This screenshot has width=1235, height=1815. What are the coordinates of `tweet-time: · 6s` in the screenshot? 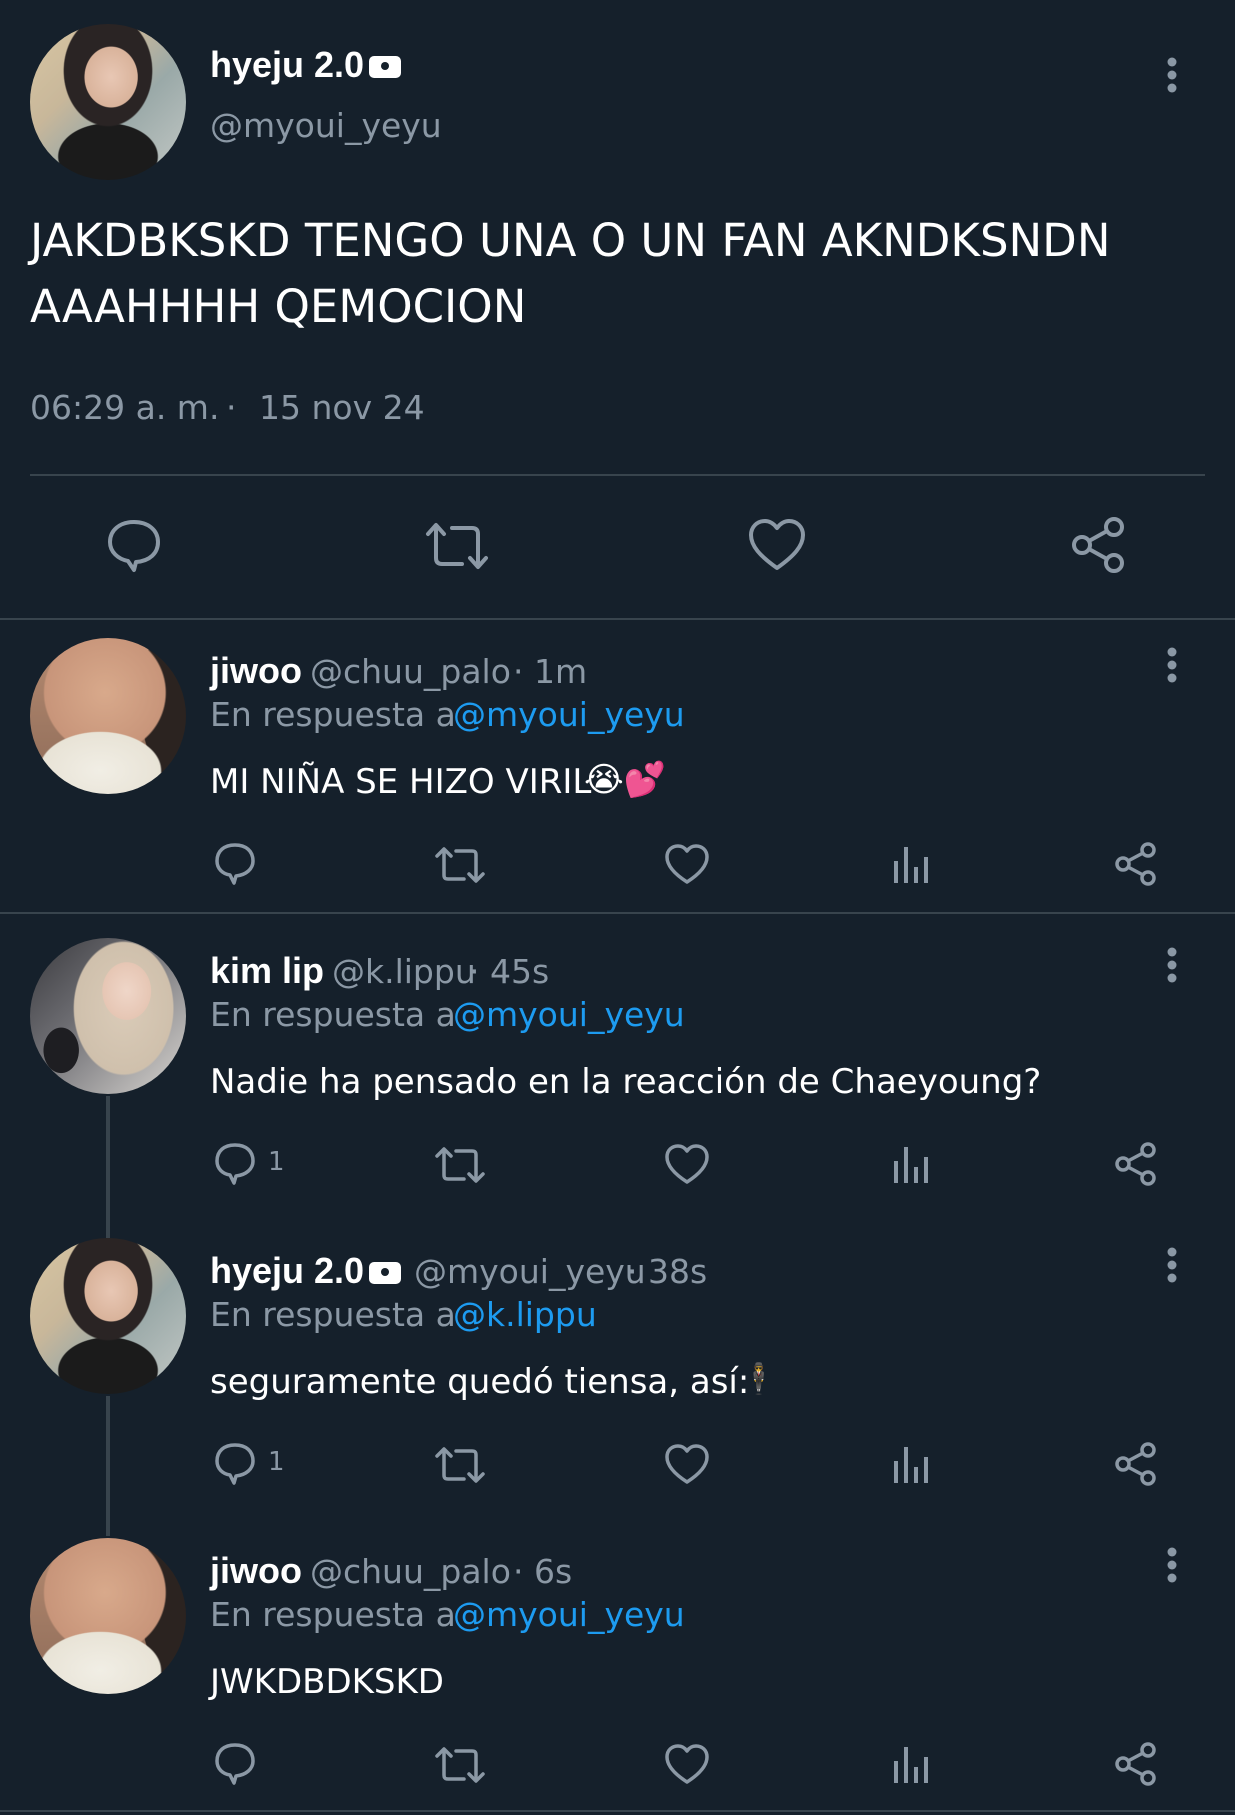 It's located at (543, 1571).